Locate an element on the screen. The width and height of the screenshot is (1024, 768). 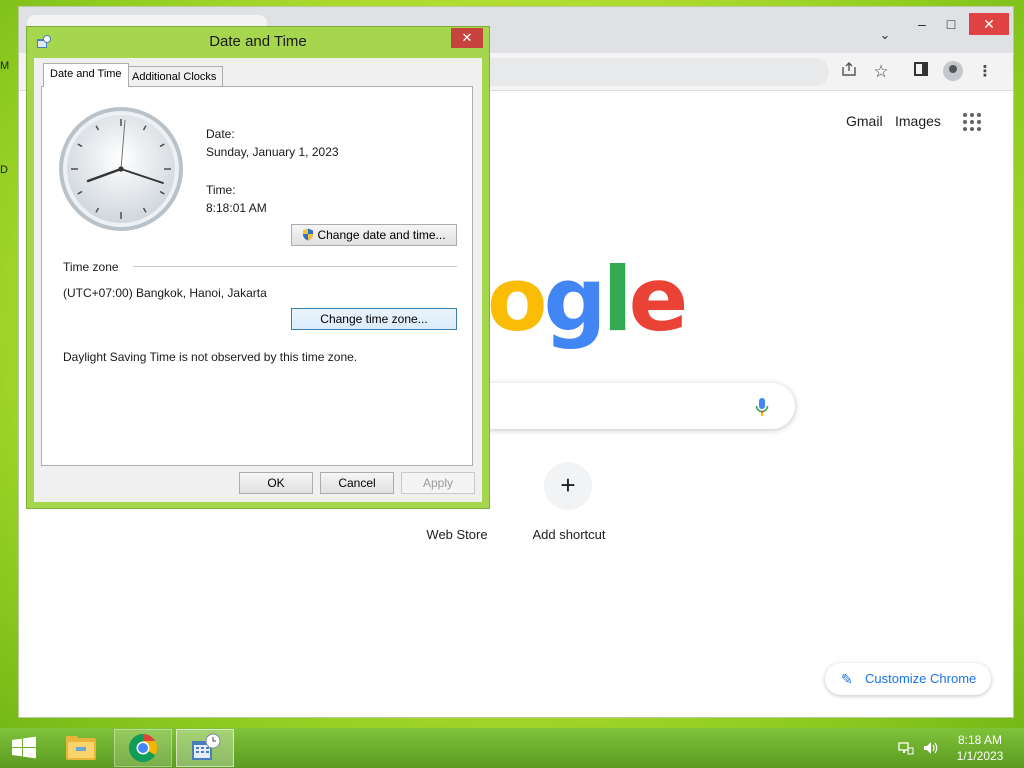
taskbar-clock-date: 1/1/2023 is located at coordinates (980, 756).